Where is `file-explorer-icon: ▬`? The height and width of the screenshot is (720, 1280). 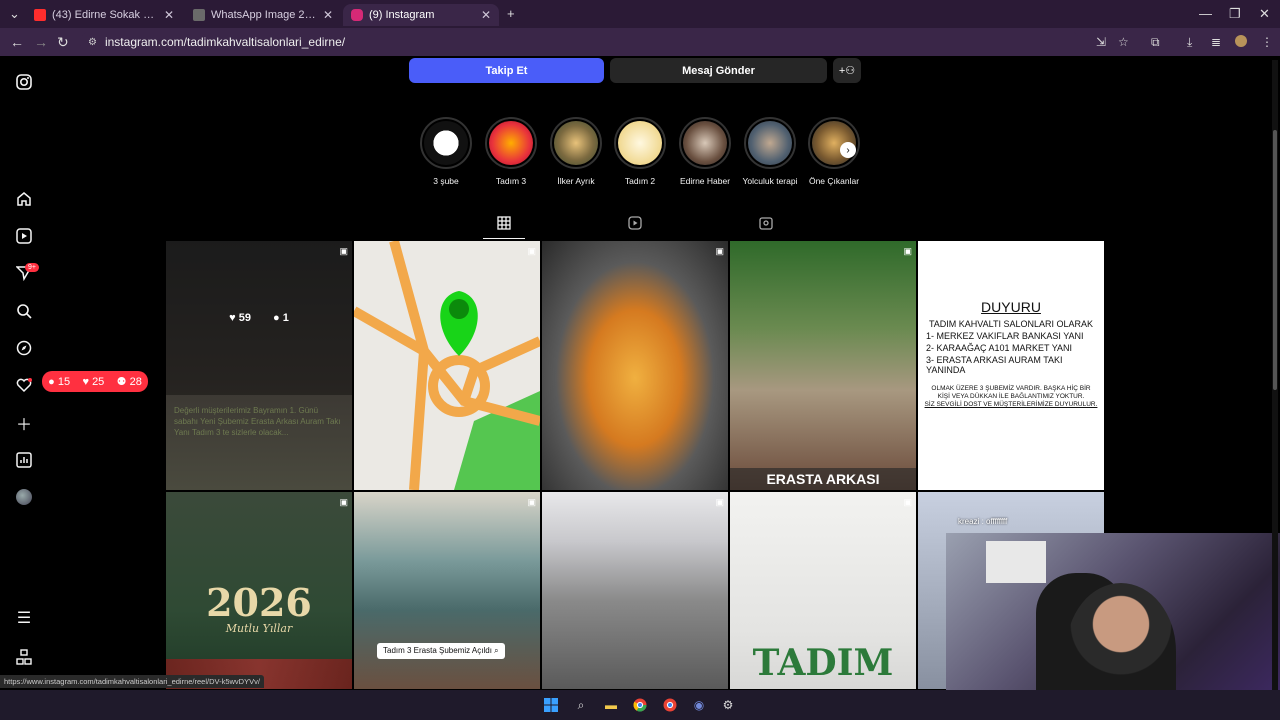
file-explorer-icon: ▬ is located at coordinates (611, 705).